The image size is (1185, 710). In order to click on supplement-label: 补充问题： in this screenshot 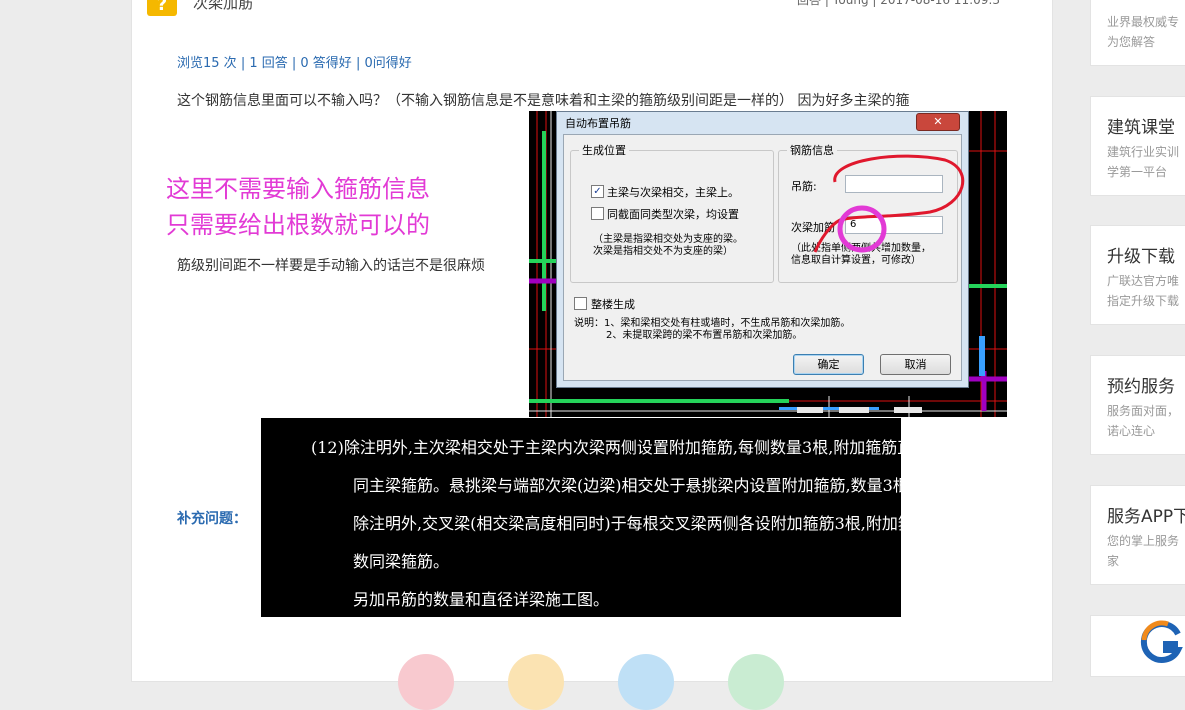, I will do `click(212, 519)`.